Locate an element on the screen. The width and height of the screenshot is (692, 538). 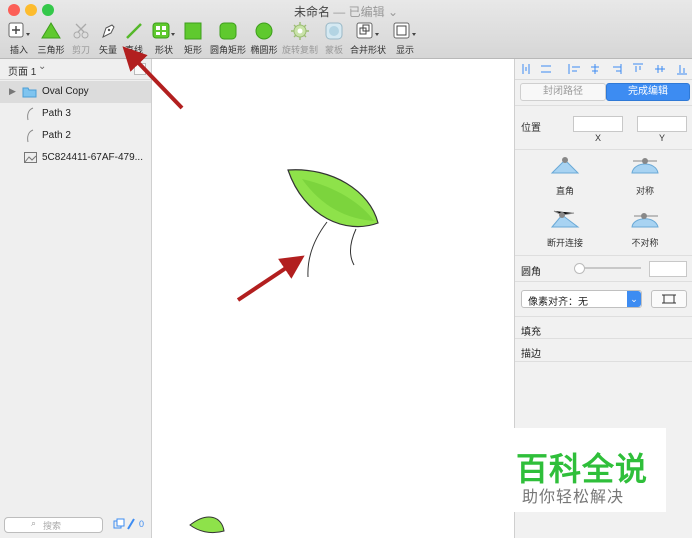
oval-tool-button: 椭圆形 is located at coordinates (264, 38).